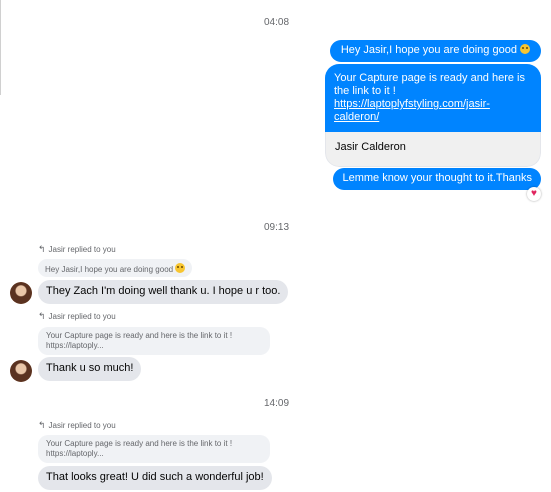 The width and height of the screenshot is (551, 492). Describe the element at coordinates (428, 50) in the screenshot. I see `message-text: Hey Jasir,I hope you are doing good` at that location.